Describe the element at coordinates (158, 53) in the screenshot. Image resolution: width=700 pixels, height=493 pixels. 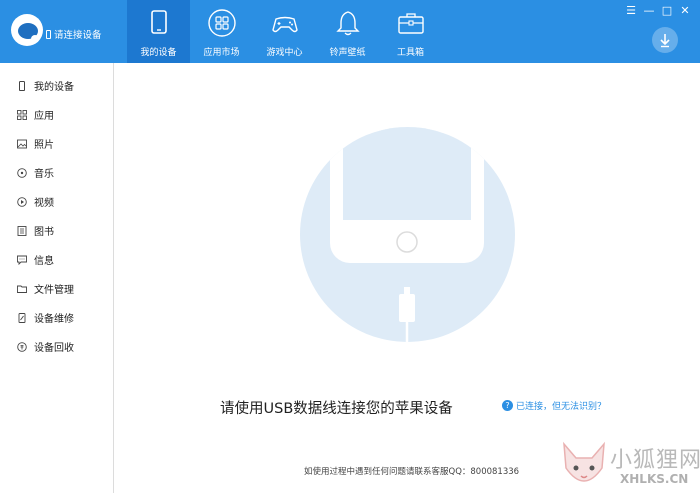
I see `tab-label: 我的设备` at that location.